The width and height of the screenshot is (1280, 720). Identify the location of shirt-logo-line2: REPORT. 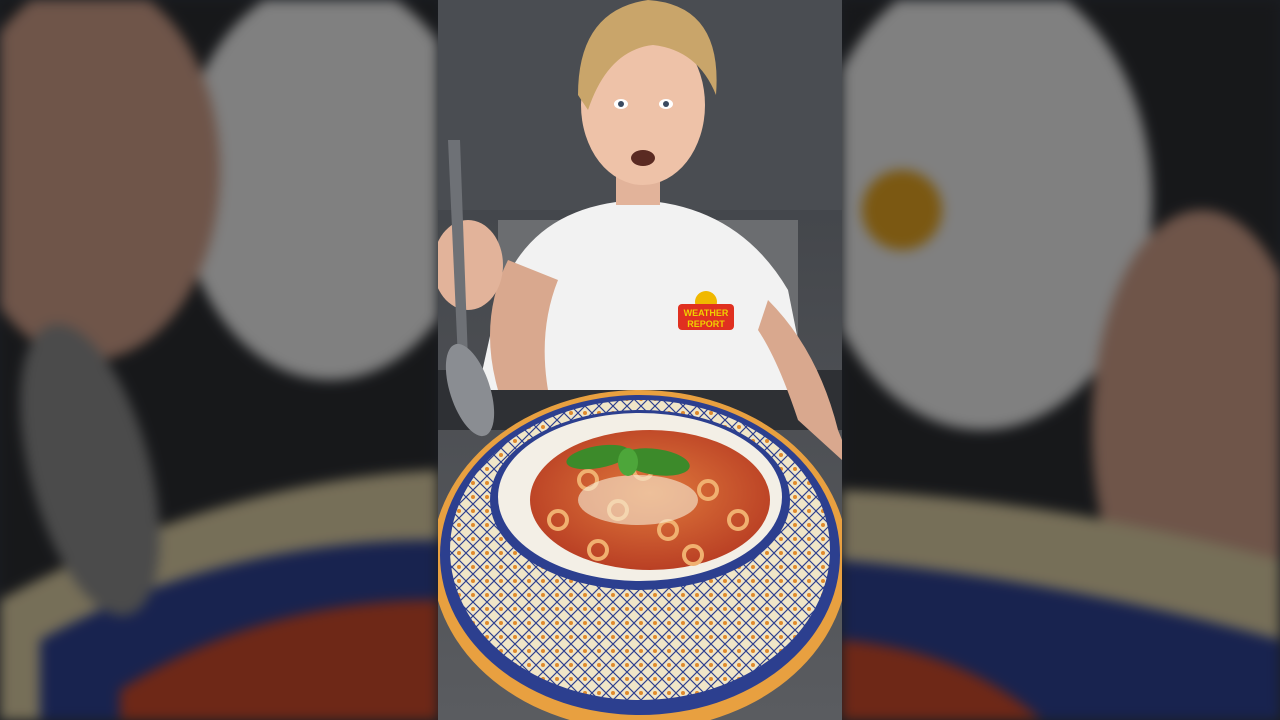
(706, 324).